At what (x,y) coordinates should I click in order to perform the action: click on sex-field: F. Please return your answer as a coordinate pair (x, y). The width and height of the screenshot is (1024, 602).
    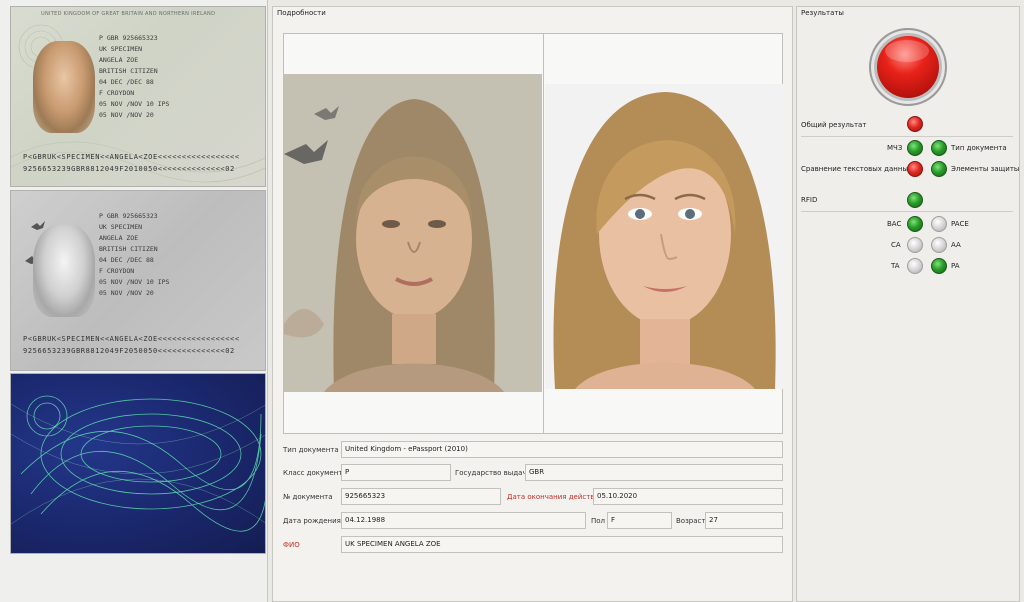
    Looking at the image, I should click on (639, 520).